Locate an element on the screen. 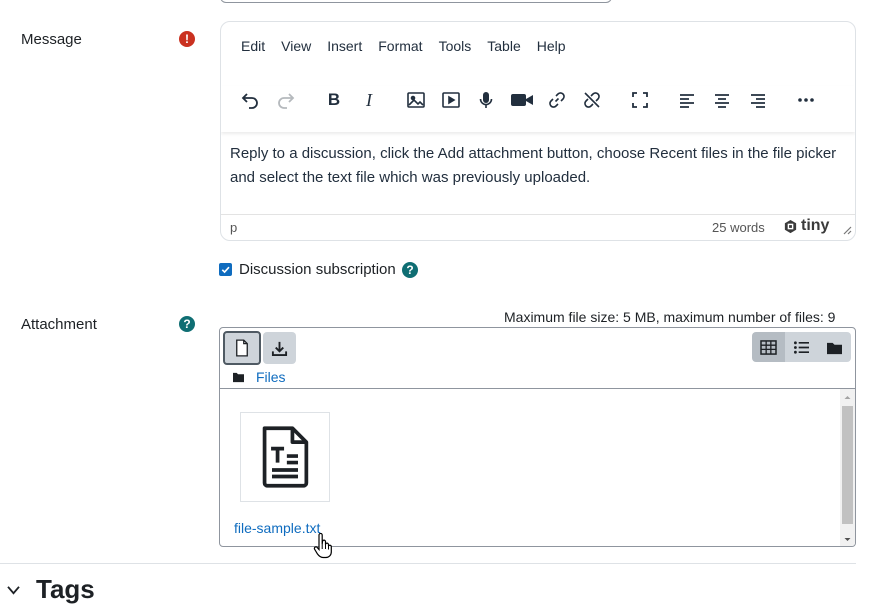 The height and width of the screenshot is (613, 880). download-all-button is located at coordinates (279, 348).